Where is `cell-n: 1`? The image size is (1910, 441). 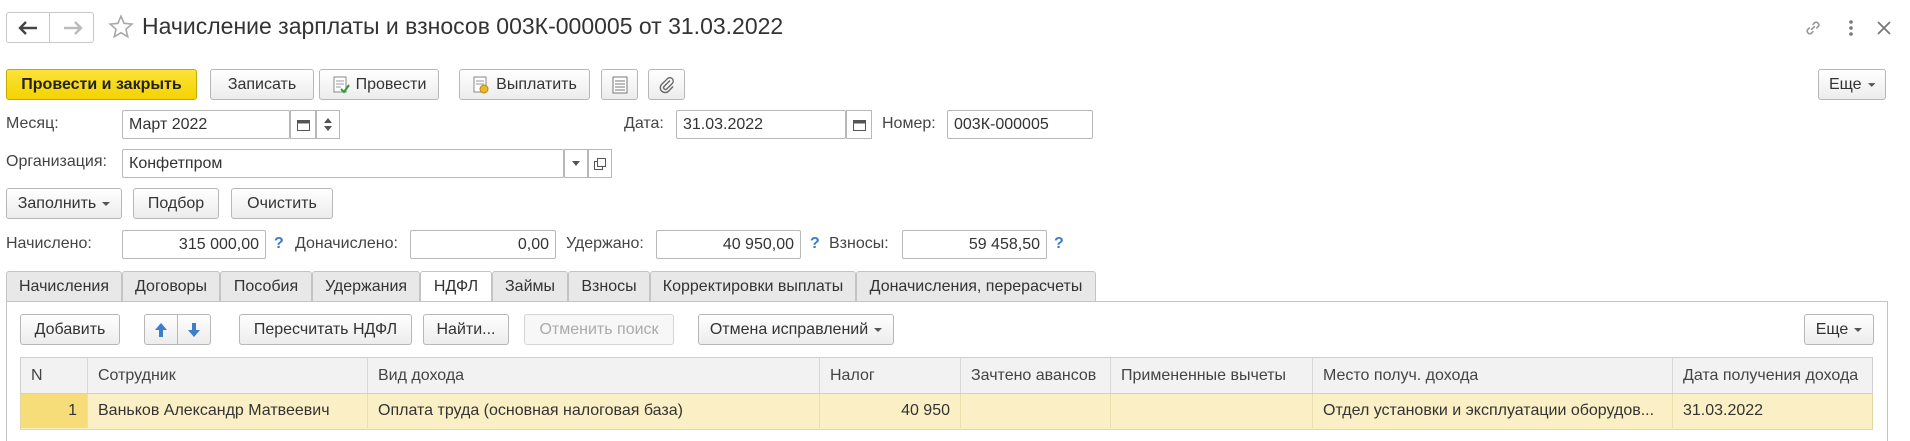
cell-n: 1 is located at coordinates (54, 411).